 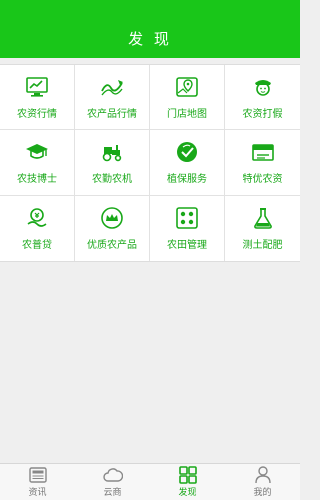 I want to click on grid-item-farm-loan: 农普贷, so click(x=37, y=228).